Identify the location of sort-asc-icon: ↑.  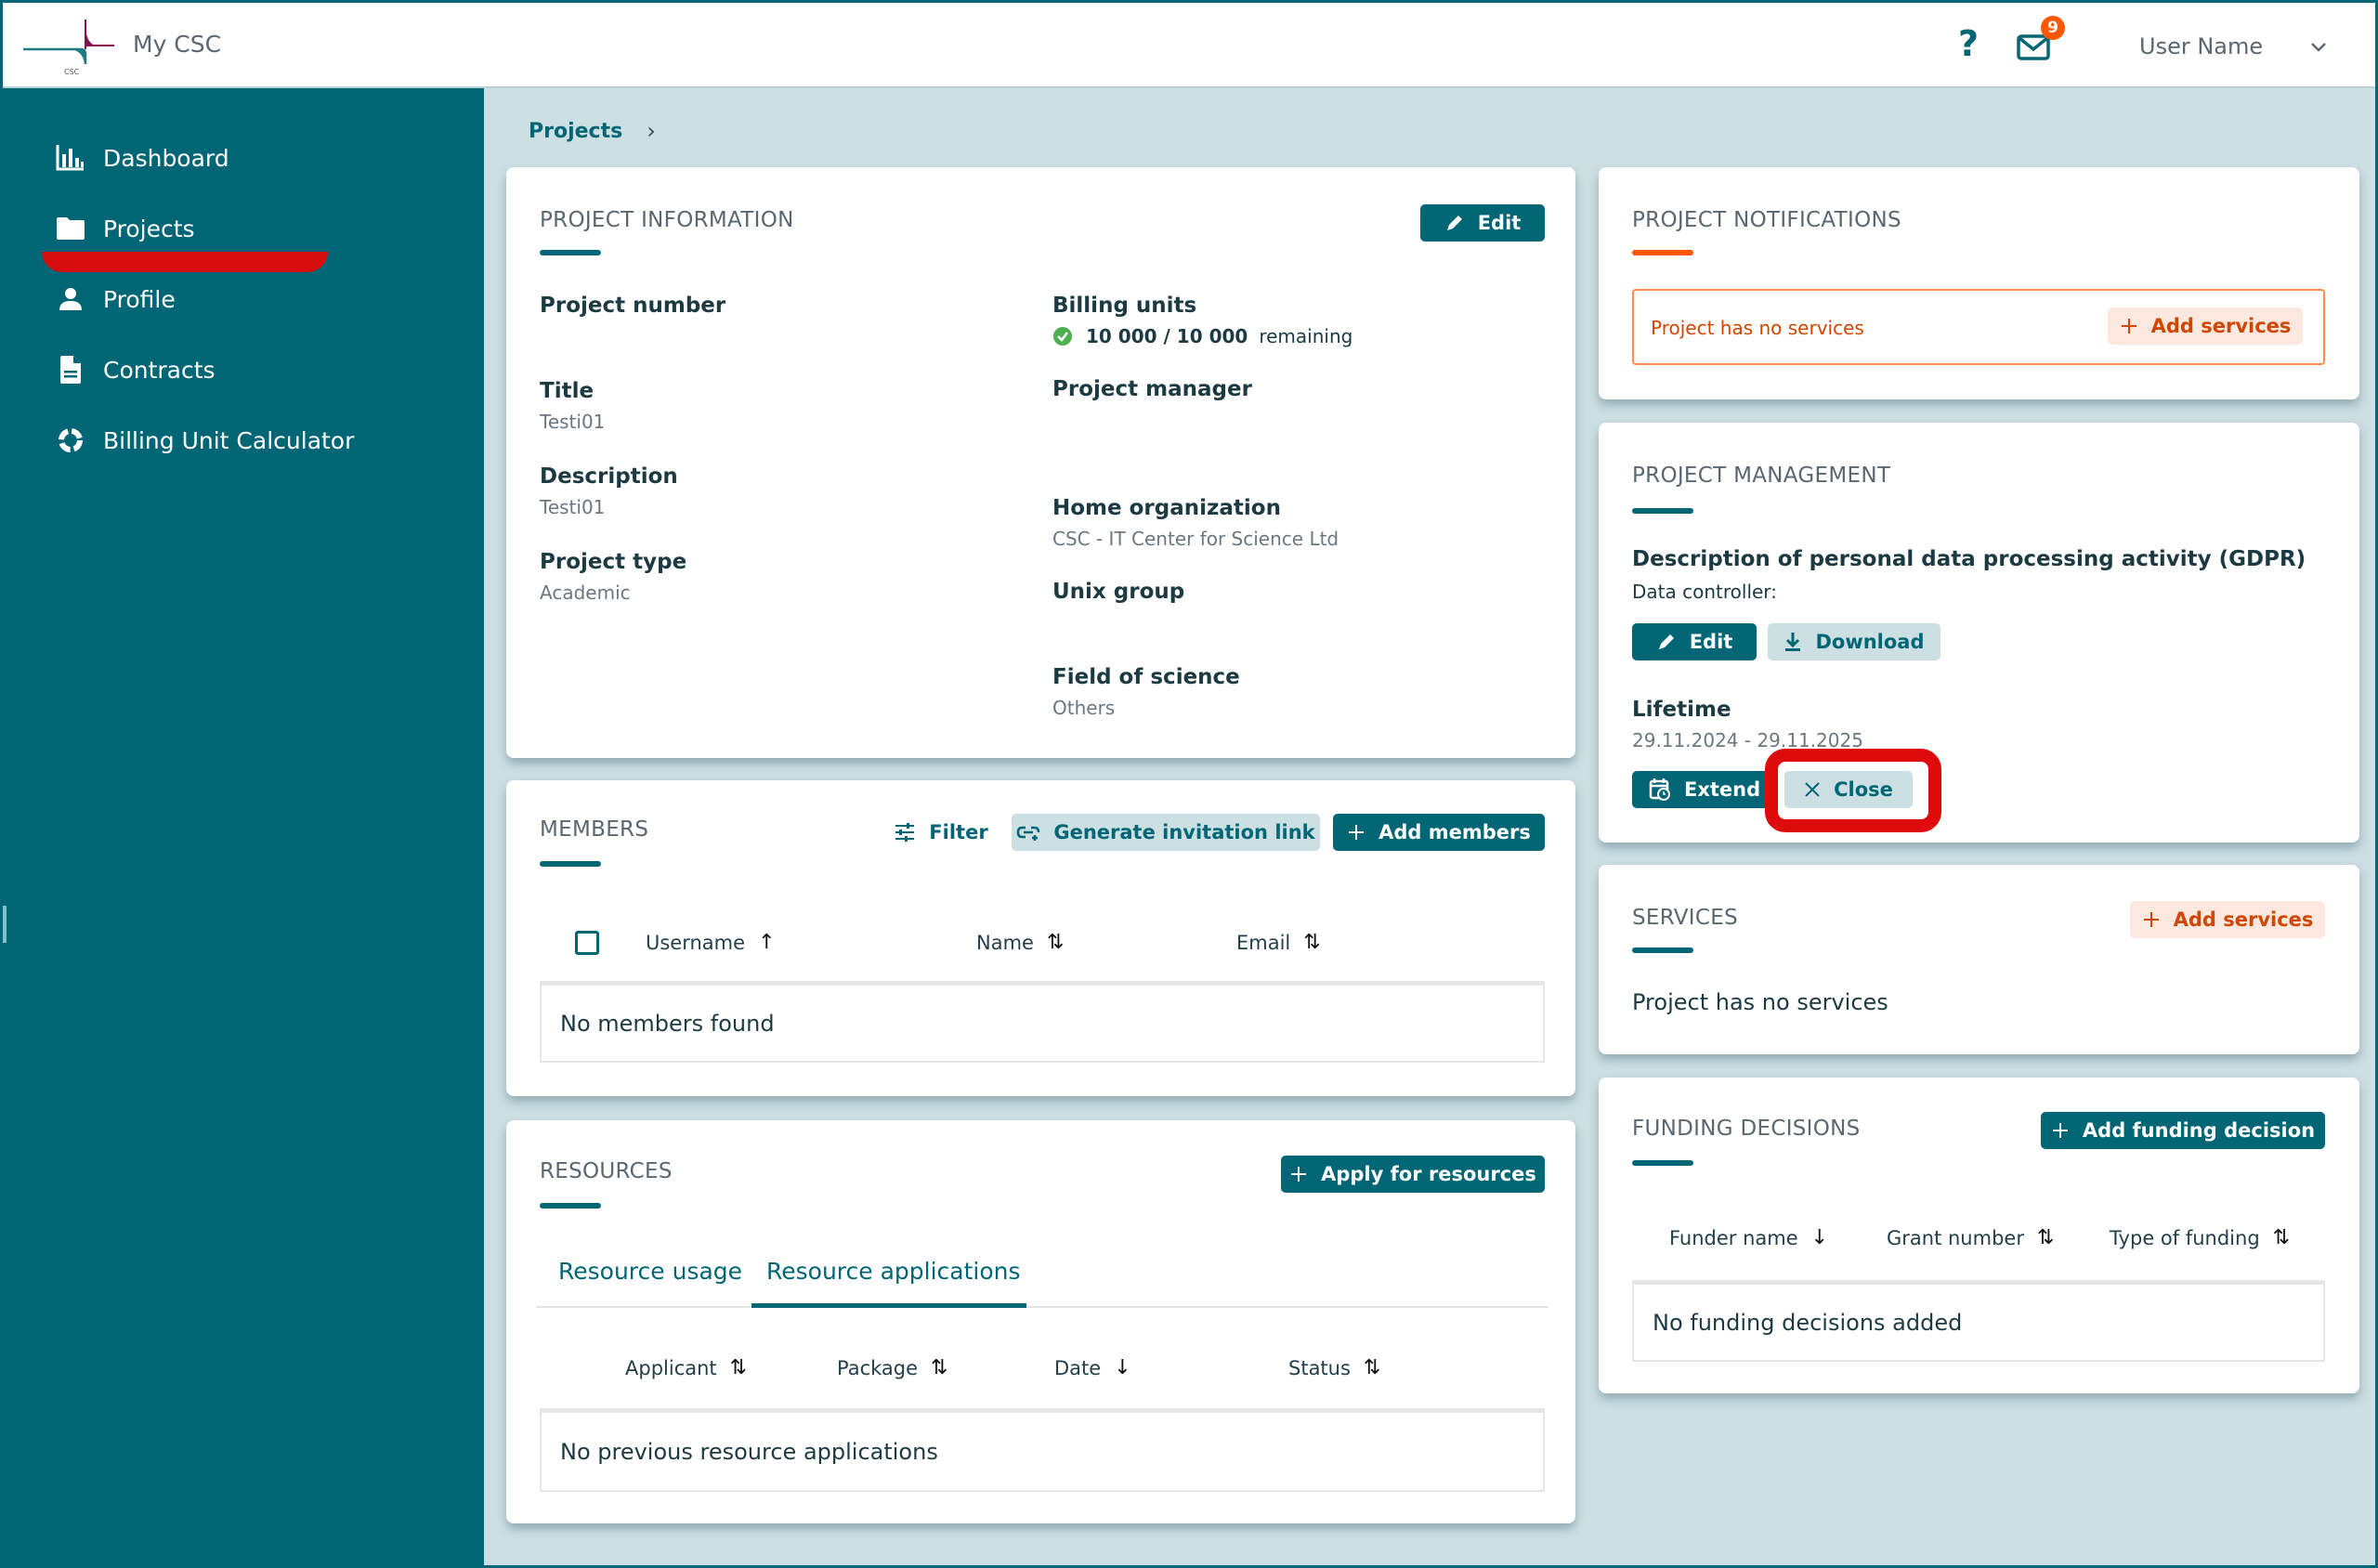
(766, 942).